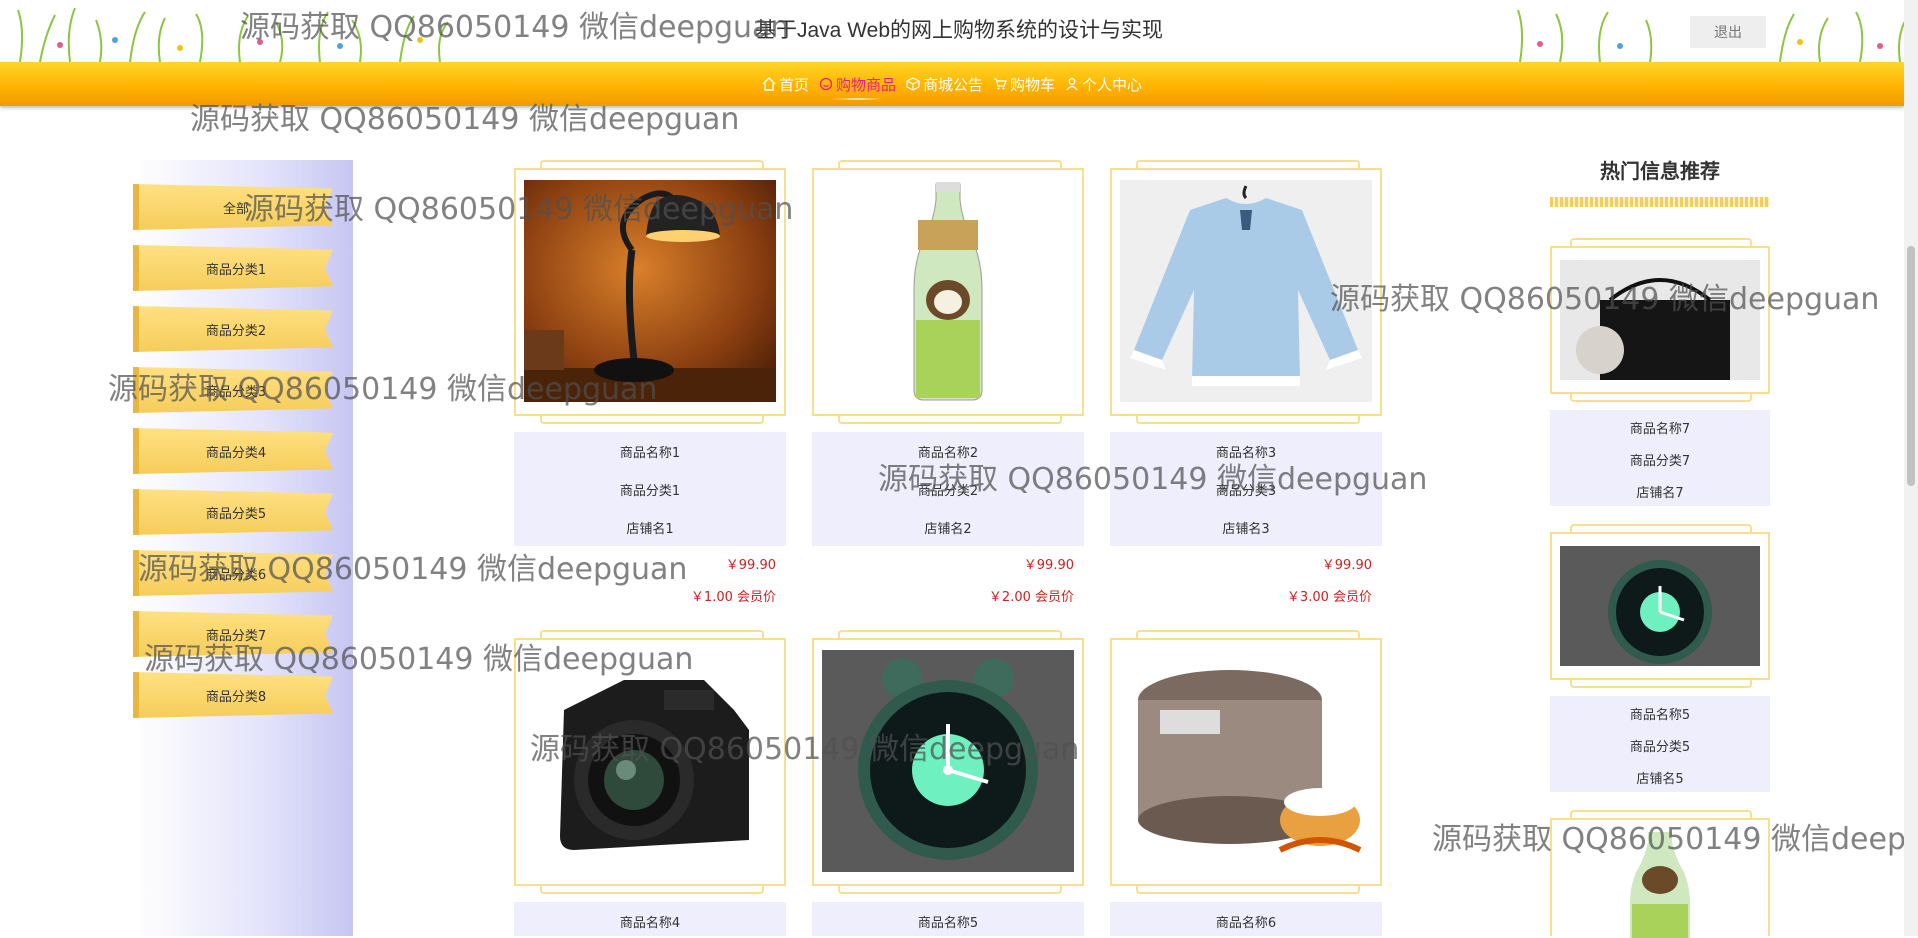 The image size is (1918, 938). I want to click on recommend-info: 商品名称7 商品分类7 店铺名7, so click(1660, 458).